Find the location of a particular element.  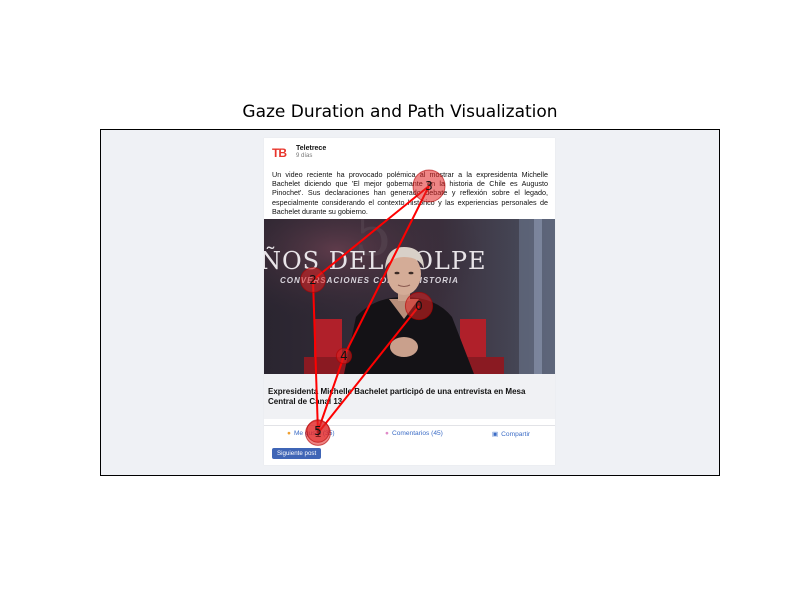

fixation-group: 012345 is located at coordinates (373, 307).